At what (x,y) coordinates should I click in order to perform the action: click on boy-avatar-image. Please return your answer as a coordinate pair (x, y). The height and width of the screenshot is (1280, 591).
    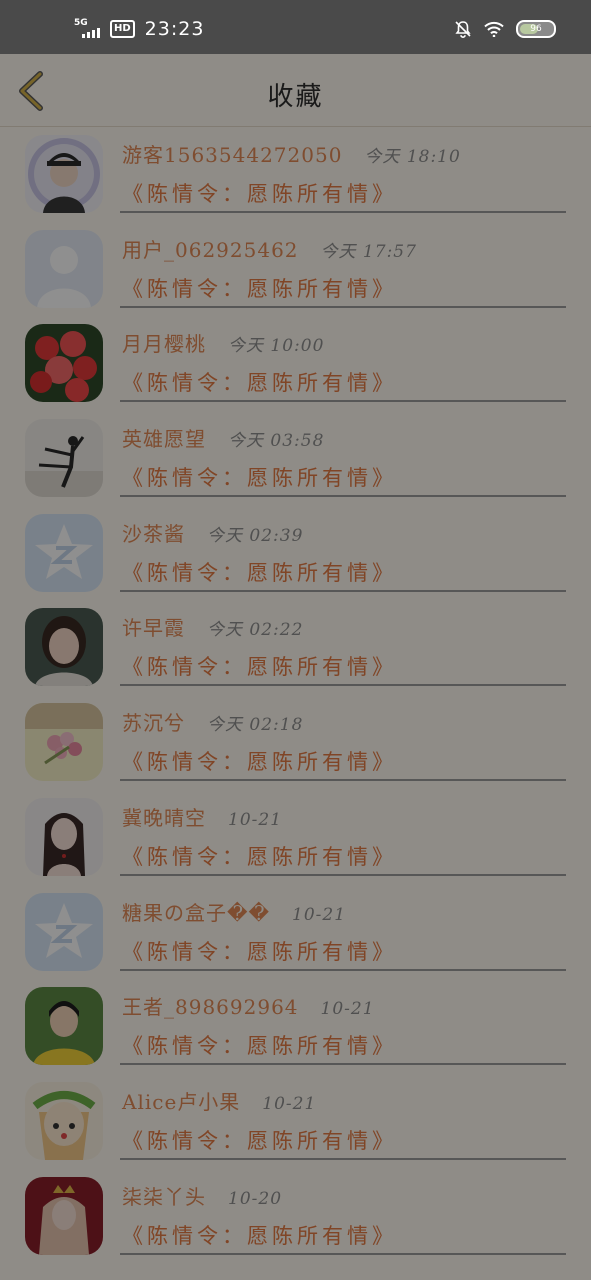
    Looking at the image, I should click on (64, 1026).